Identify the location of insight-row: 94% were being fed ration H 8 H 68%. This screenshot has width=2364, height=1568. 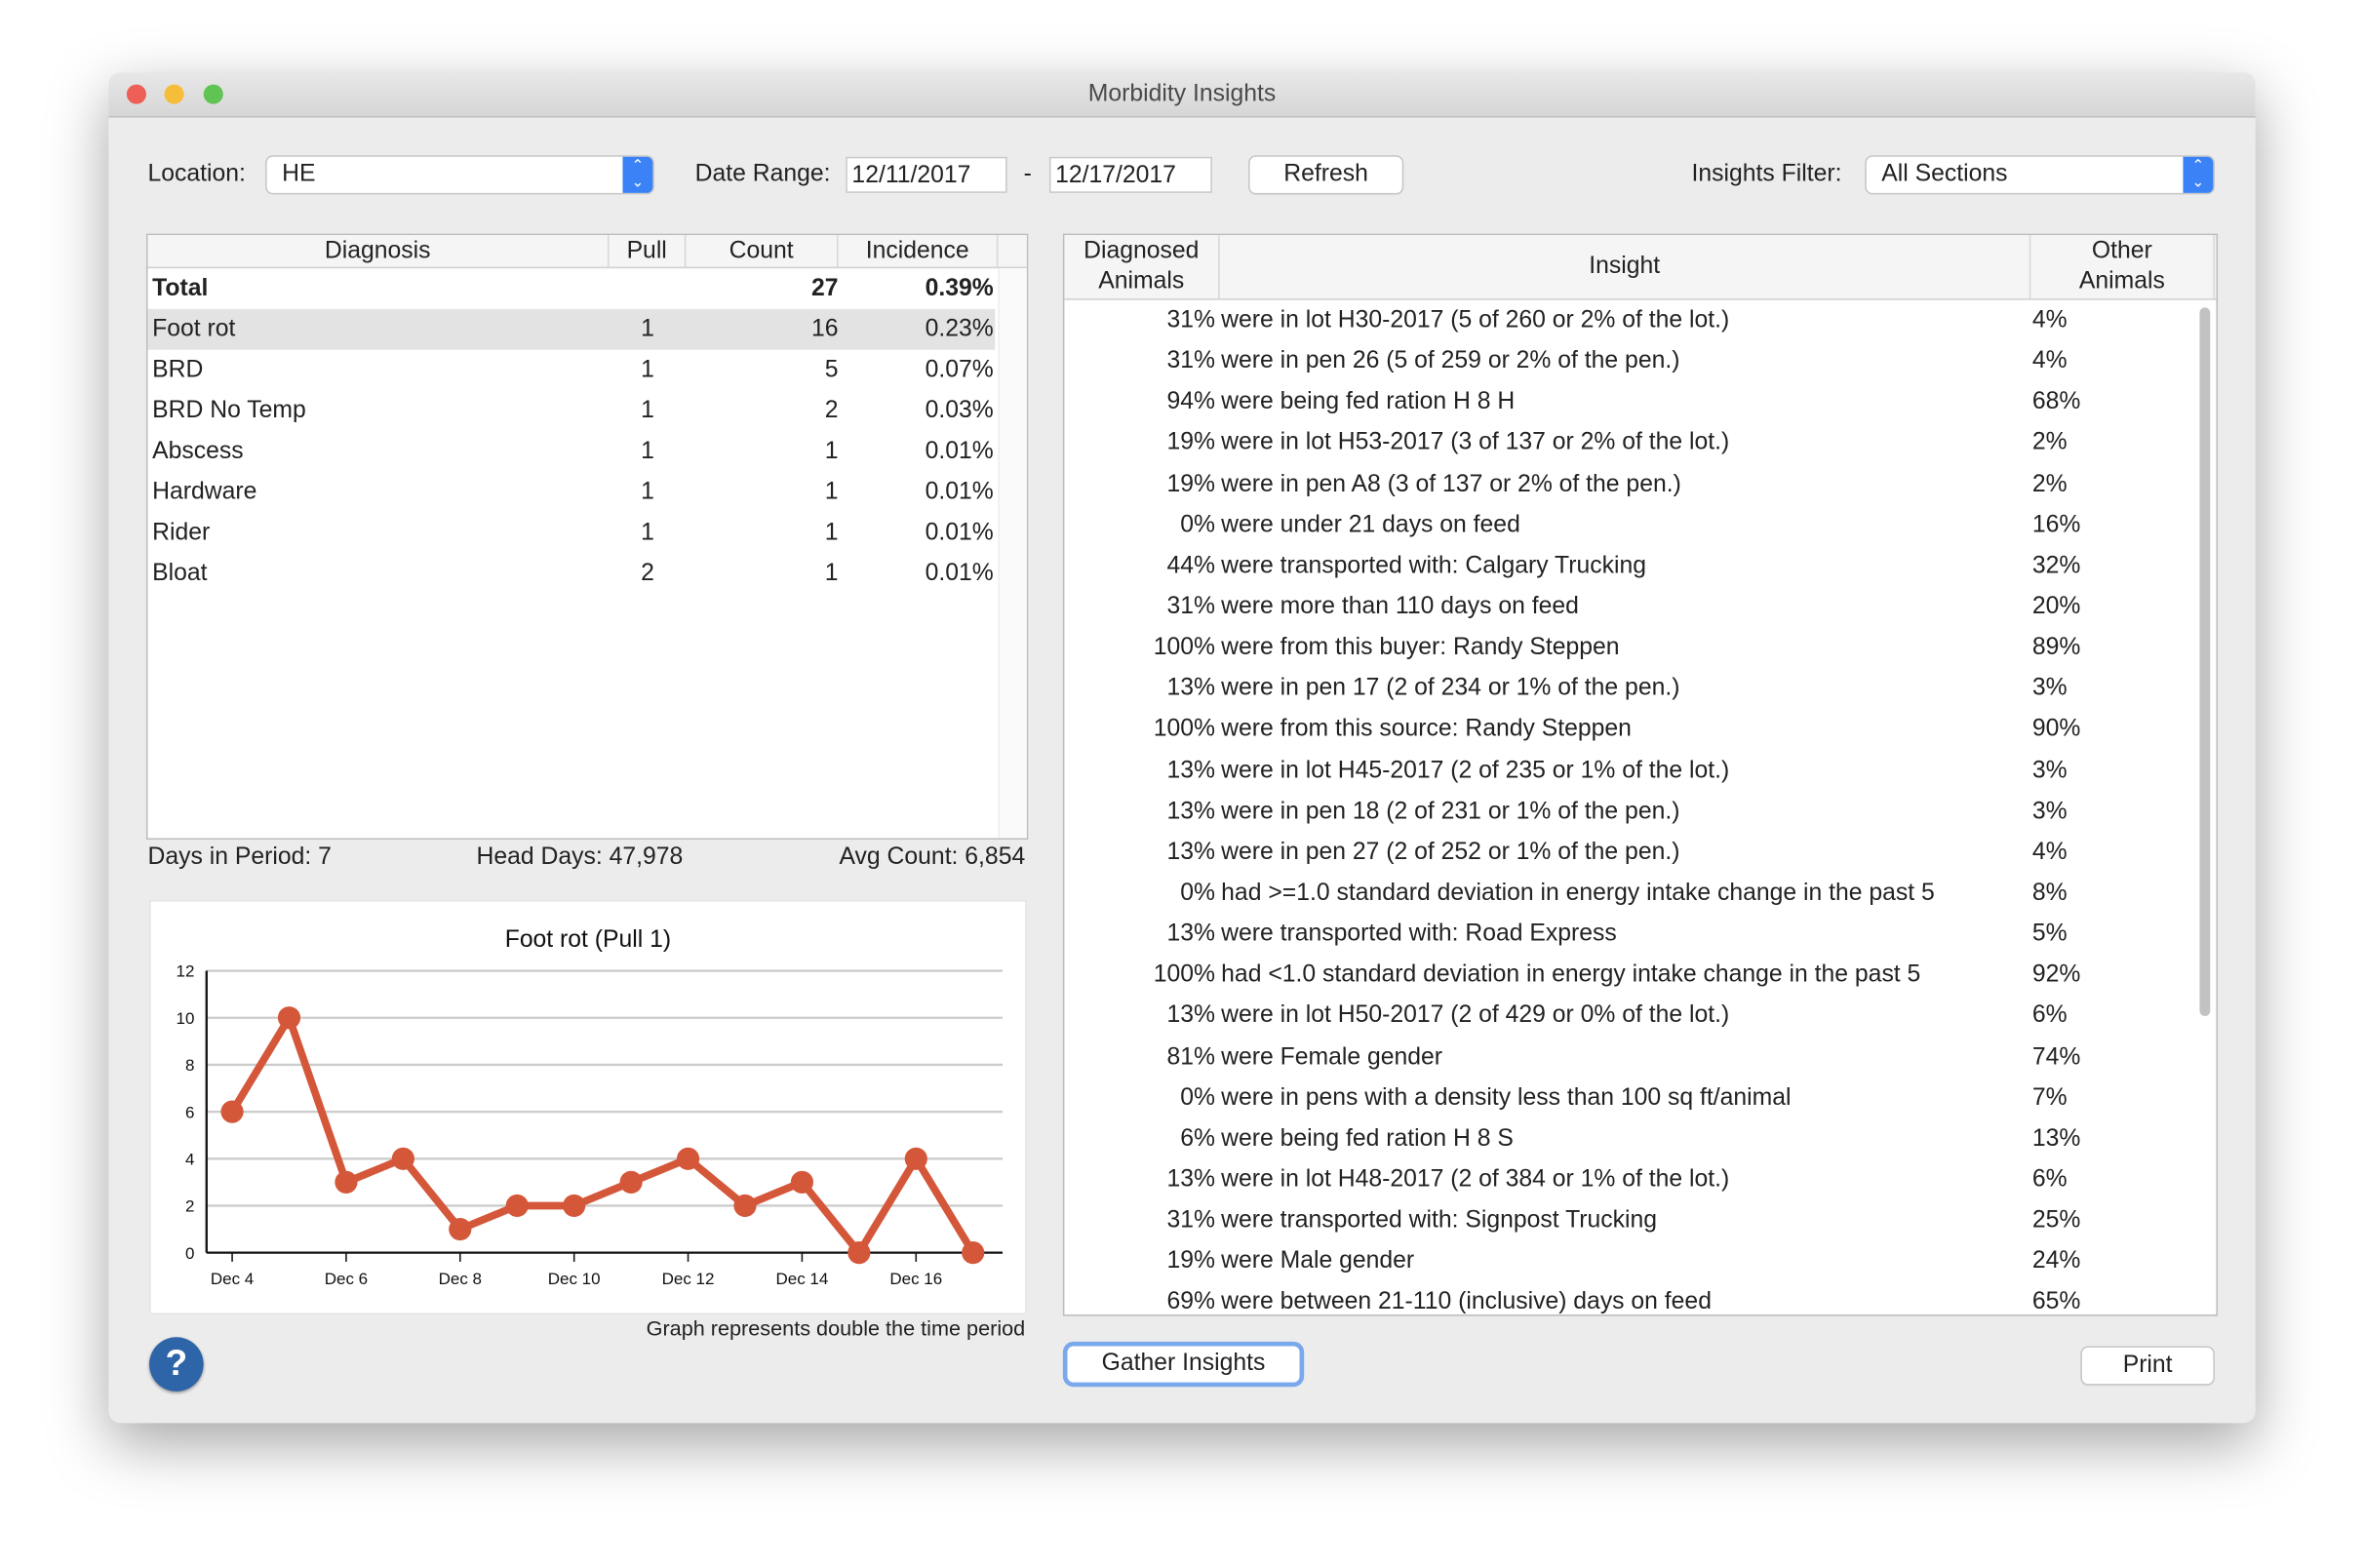
(1640, 402).